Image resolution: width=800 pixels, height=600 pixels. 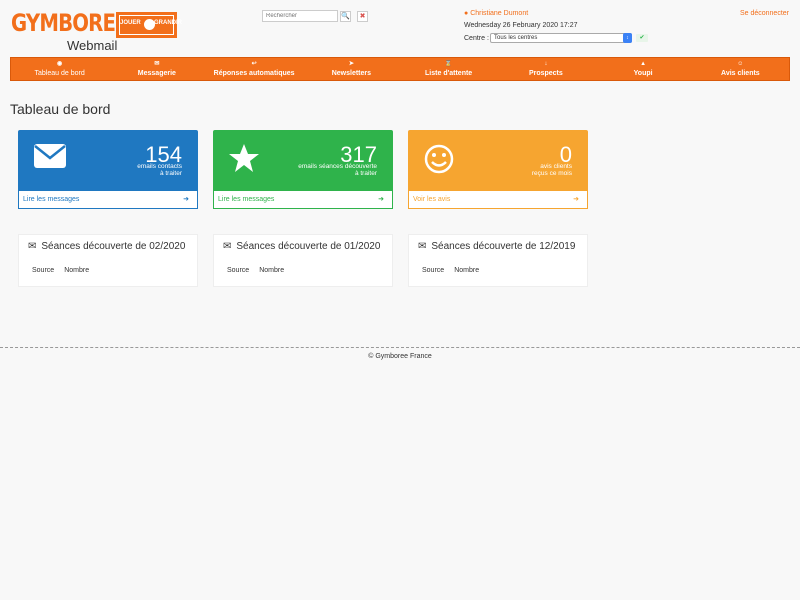 I want to click on nav-item-label: Réponses automatiques, so click(x=254, y=73).